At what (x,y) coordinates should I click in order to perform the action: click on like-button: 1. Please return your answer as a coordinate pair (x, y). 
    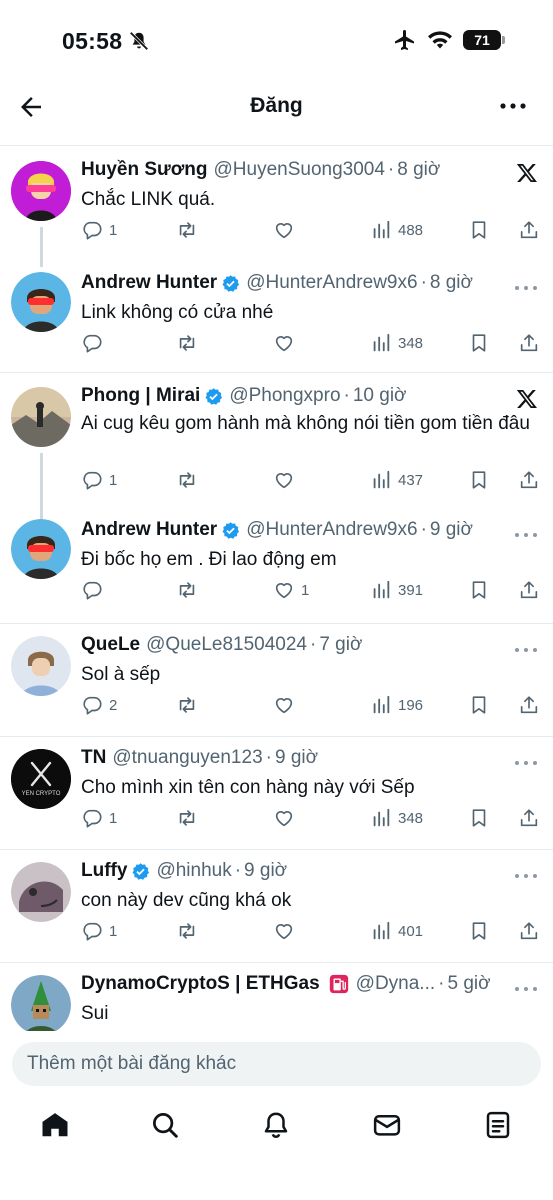
    Looking at the image, I should click on (291, 590).